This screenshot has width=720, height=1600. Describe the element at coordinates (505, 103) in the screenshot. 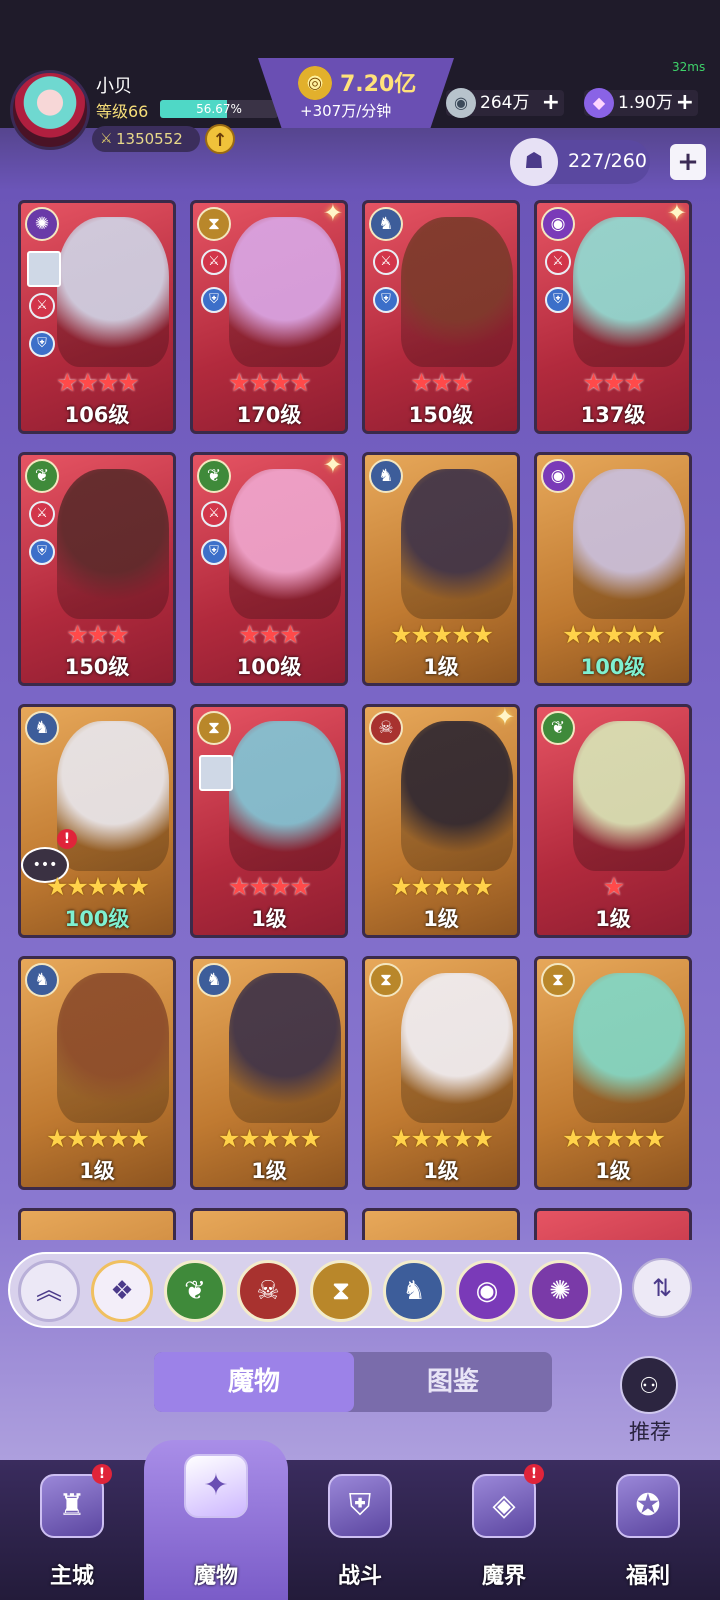

I see `resource-crystal-value: 264万` at that location.